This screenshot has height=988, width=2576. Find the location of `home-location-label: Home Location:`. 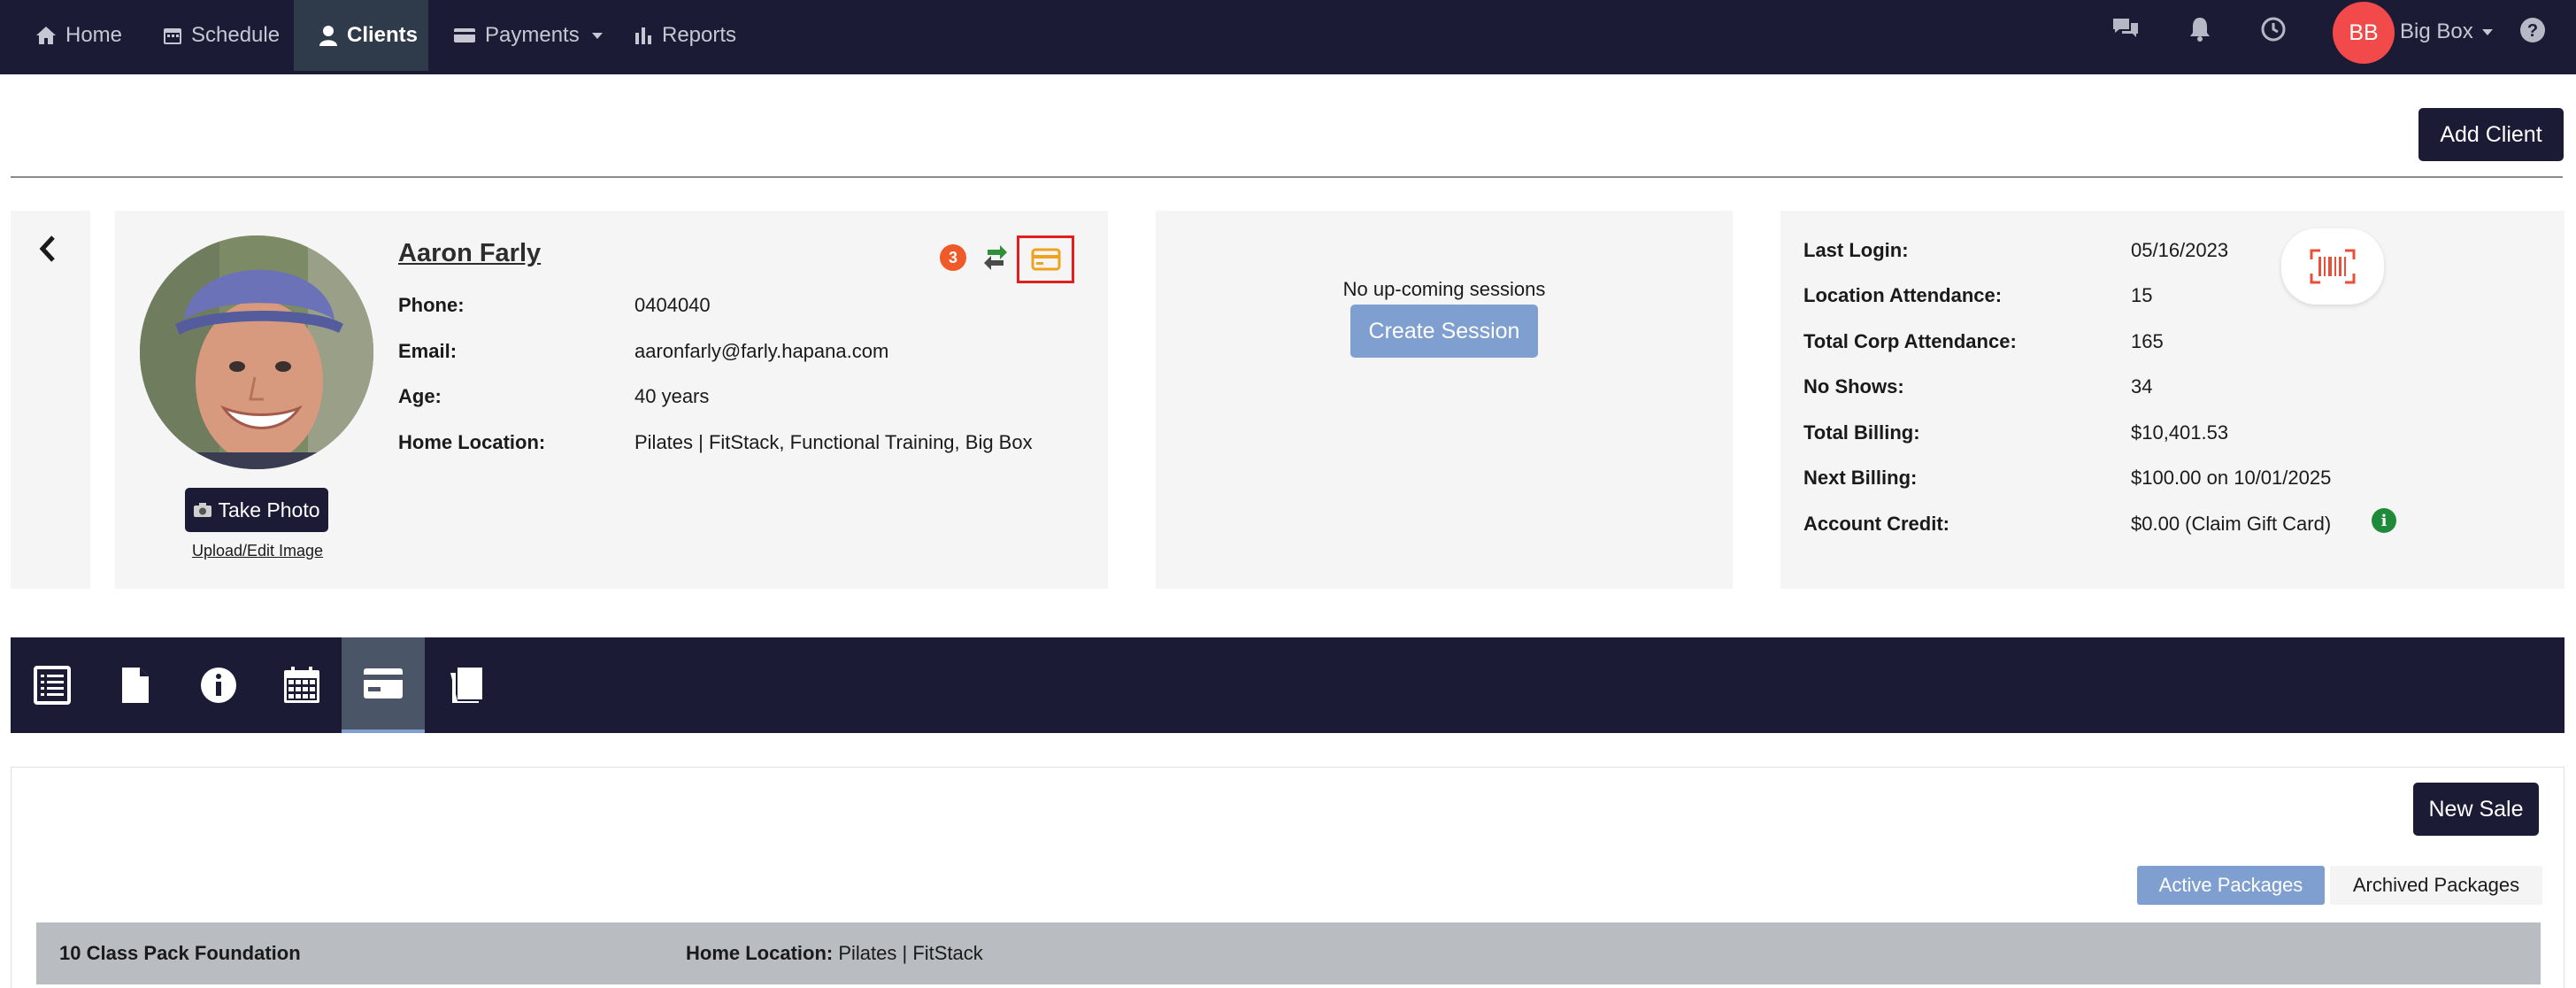

home-location-label: Home Location: is located at coordinates (472, 442).